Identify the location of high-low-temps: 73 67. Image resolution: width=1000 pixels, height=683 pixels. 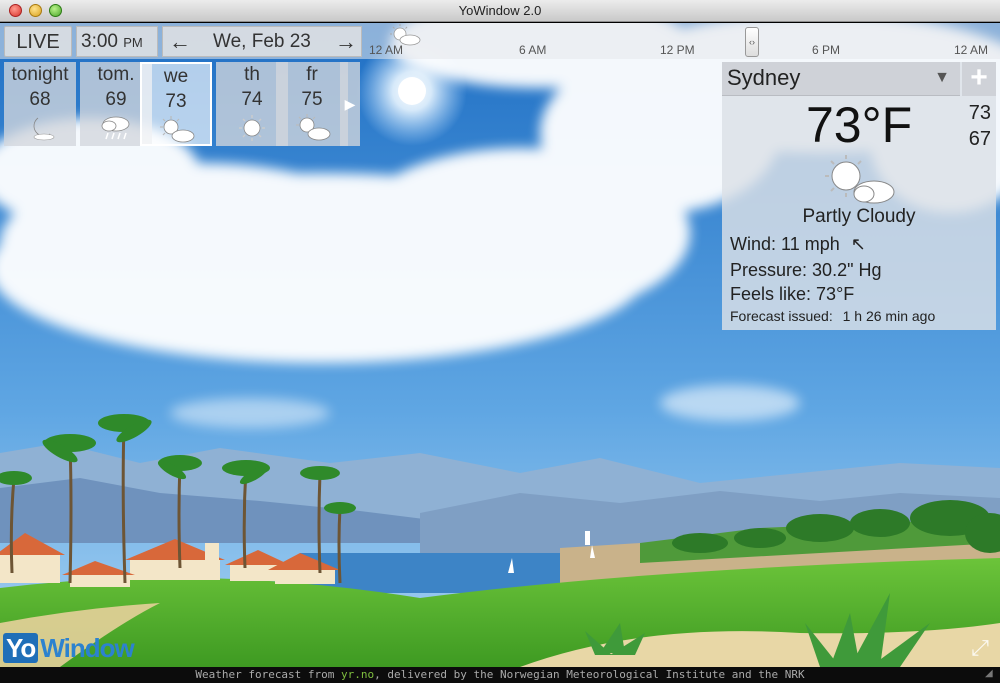
(980, 126).